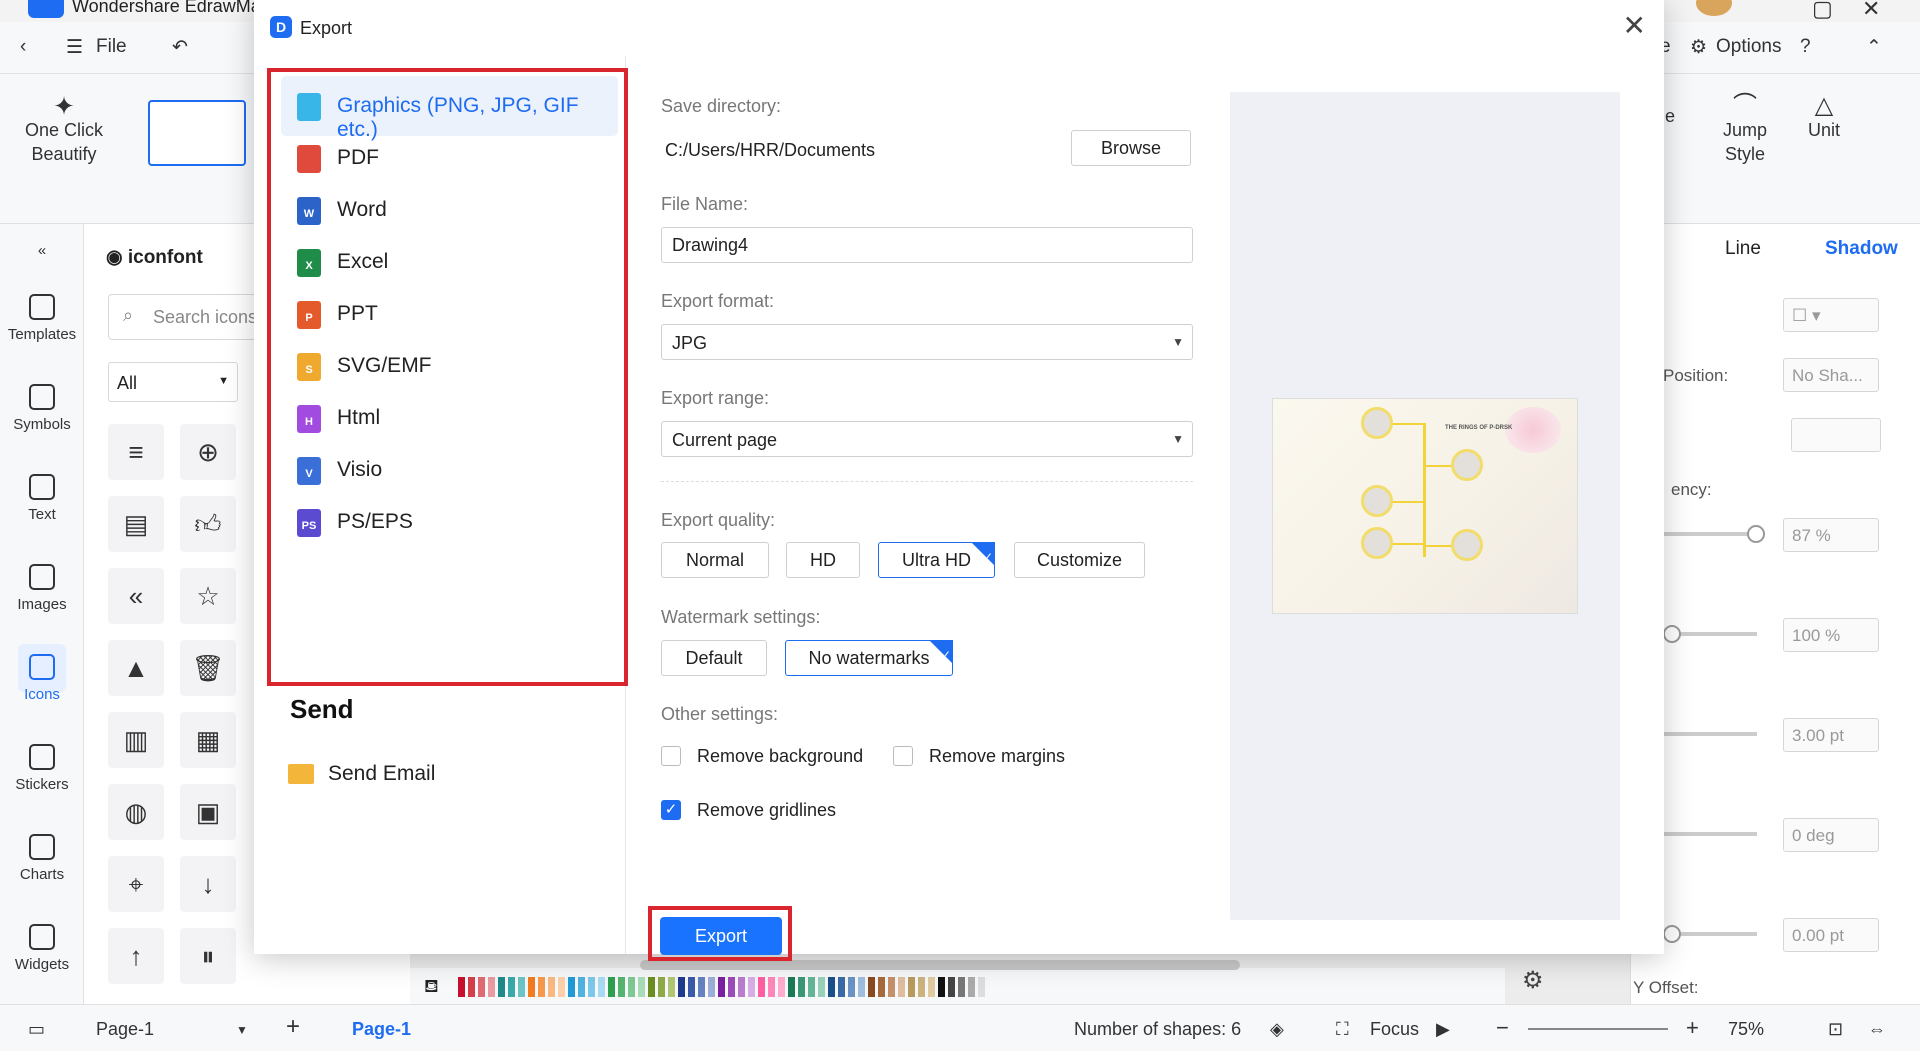  What do you see at coordinates (1831, 835) in the screenshot?
I see `angle-value: 0 deg` at bounding box center [1831, 835].